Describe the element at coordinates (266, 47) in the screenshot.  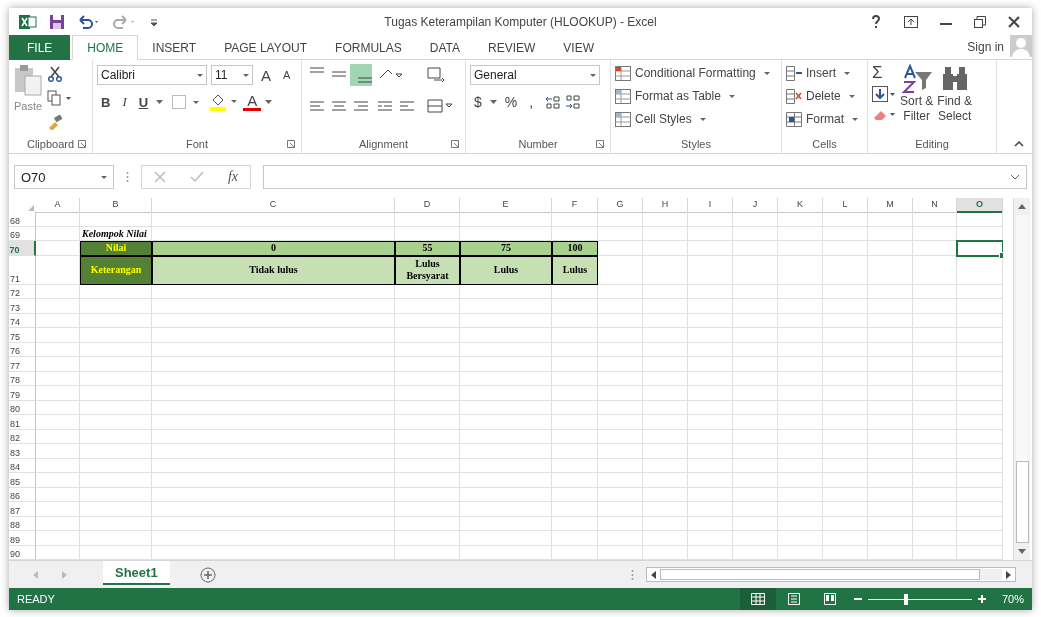
I see `ribbon-tab: PAGE LAYOUT` at that location.